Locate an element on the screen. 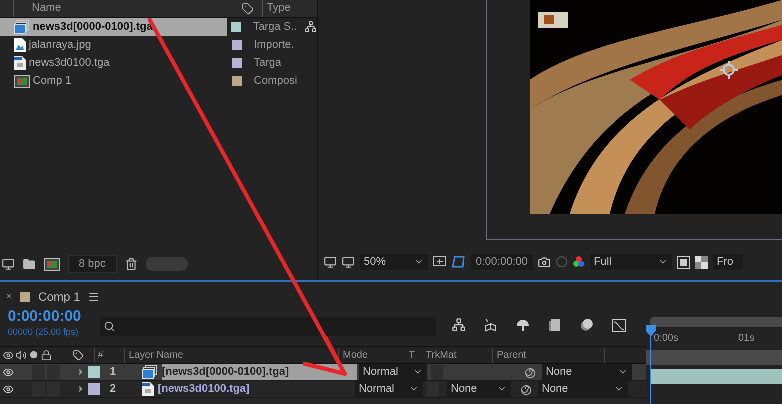 The image size is (782, 404). audio-icon is located at coordinates (21, 355).